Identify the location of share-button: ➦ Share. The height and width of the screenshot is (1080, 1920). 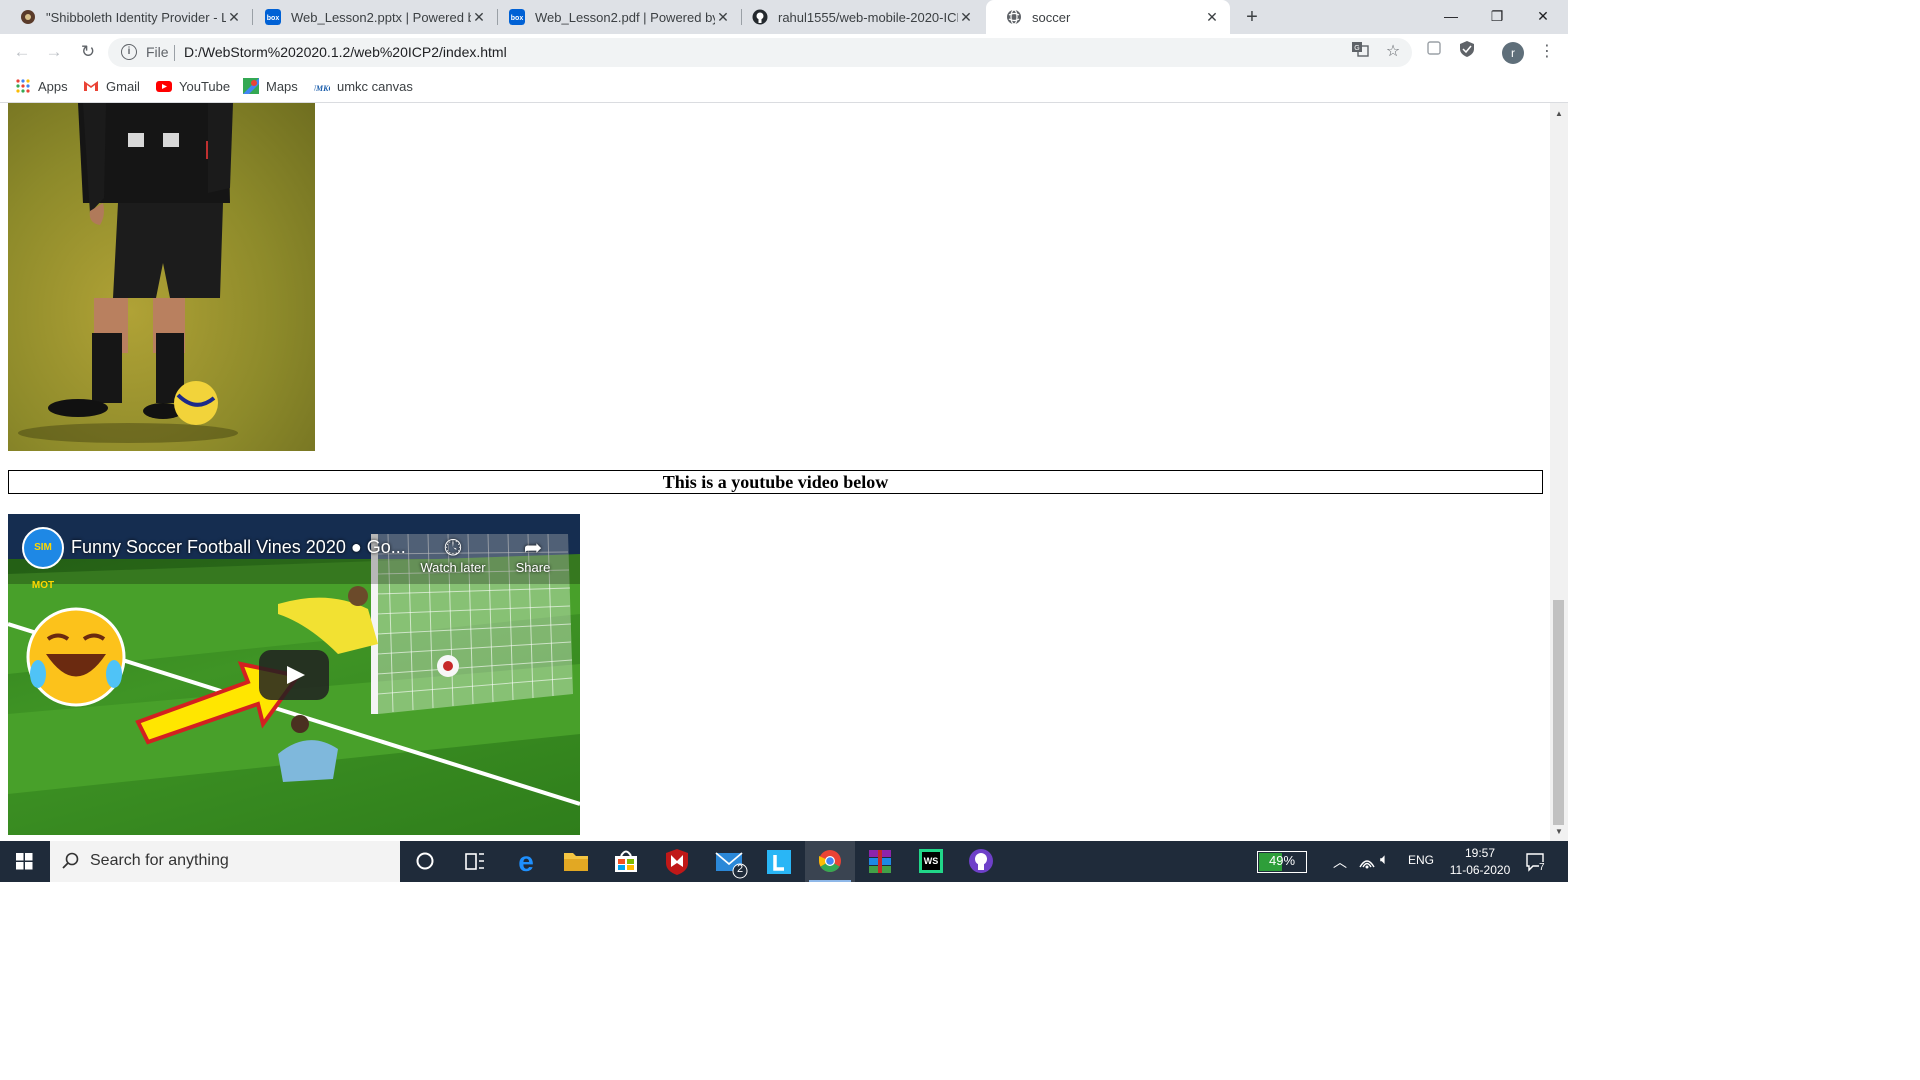
(533, 556).